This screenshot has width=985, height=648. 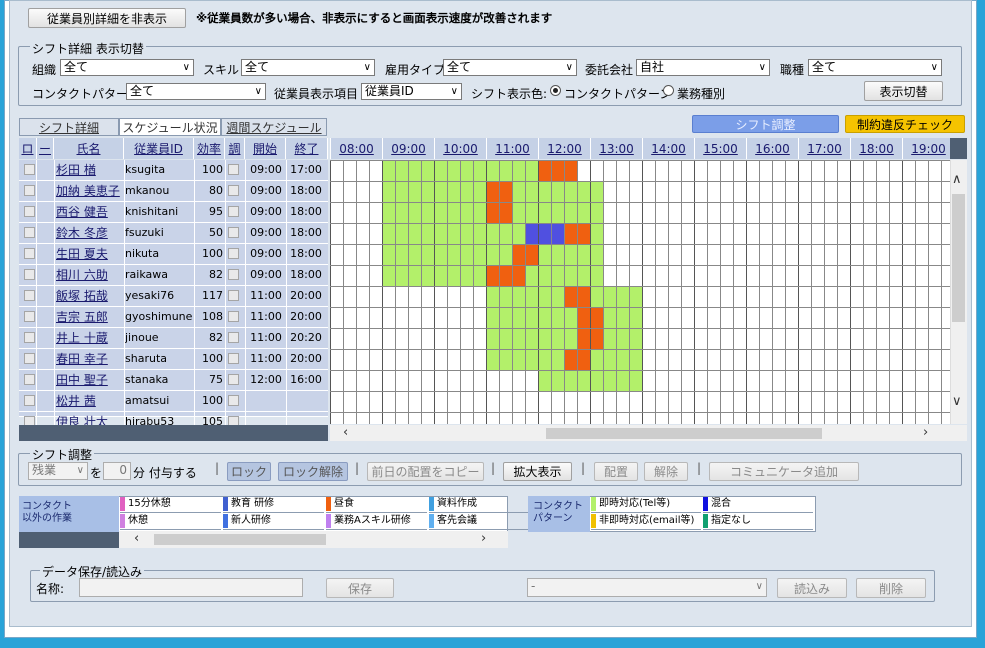 What do you see at coordinates (957, 401) in the screenshot?
I see `scroll-down-icon: ∨` at bounding box center [957, 401].